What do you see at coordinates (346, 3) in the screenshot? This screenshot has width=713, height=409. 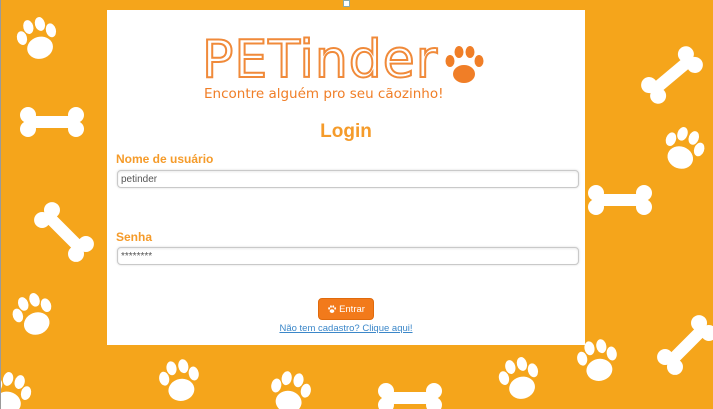 I see `resize-handle` at bounding box center [346, 3].